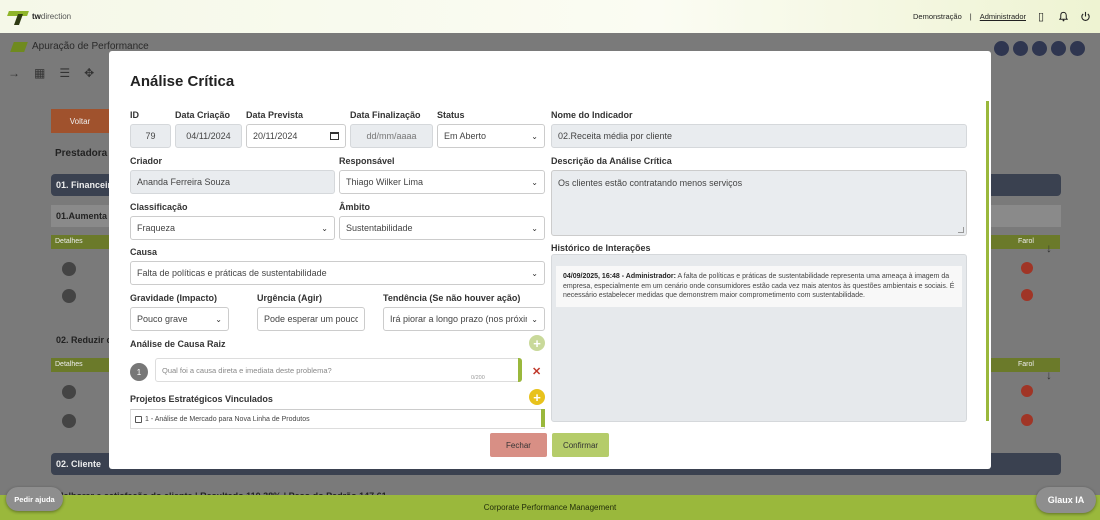  Describe the element at coordinates (537, 397) in the screenshot. I see `add-project-button: +` at that location.